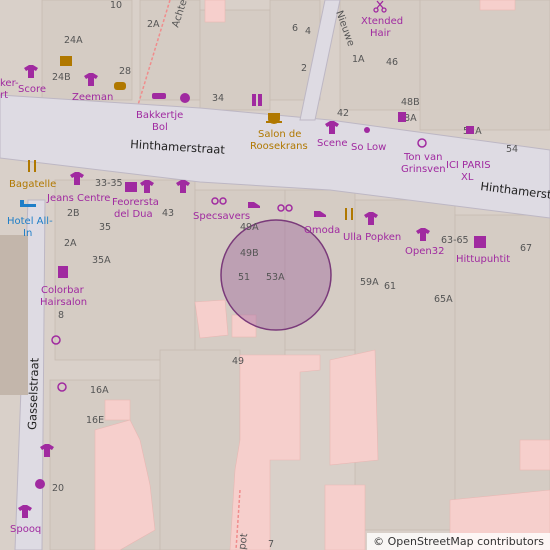 Image resolution: width=550 pixels, height=550 pixels. What do you see at coordinates (120, 86) in the screenshot?
I see `bread-icon` at bounding box center [120, 86].